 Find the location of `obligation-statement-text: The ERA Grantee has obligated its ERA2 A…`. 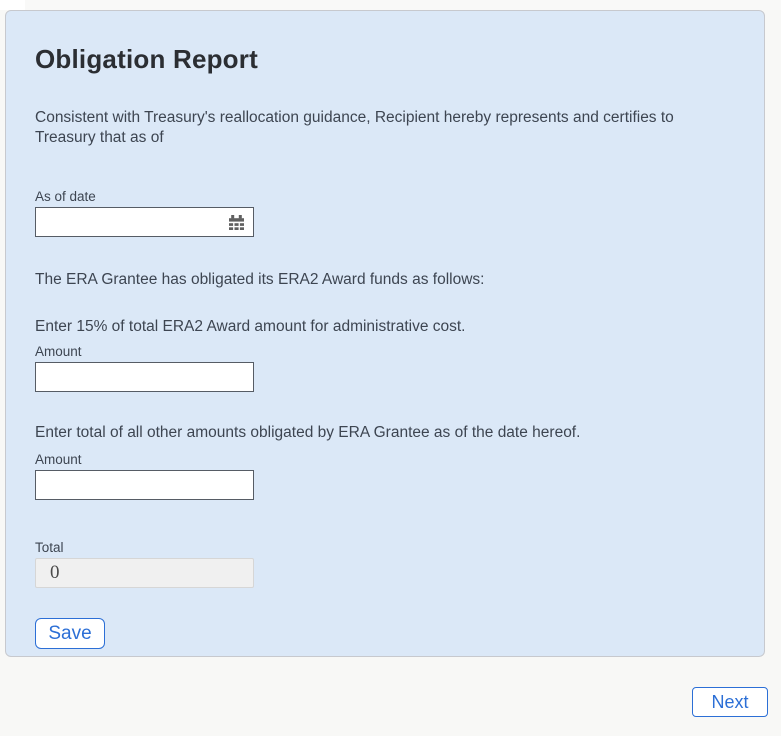

obligation-statement-text: The ERA Grantee has obligated its ERA2 A… is located at coordinates (260, 279).